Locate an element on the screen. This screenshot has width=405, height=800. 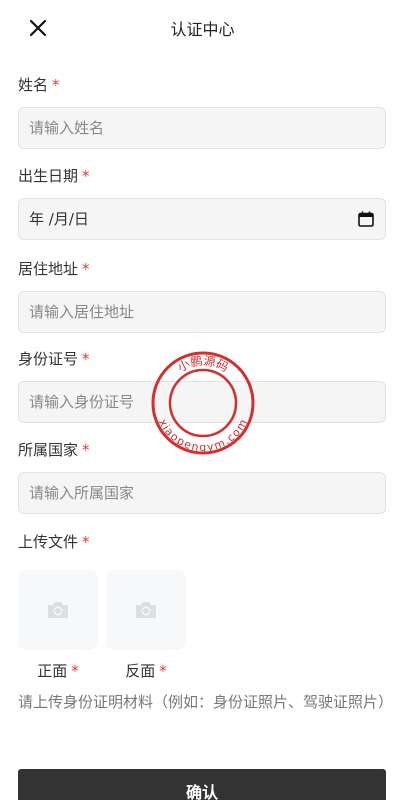
name-placeholder: 请输入姓名 is located at coordinates (67, 128).